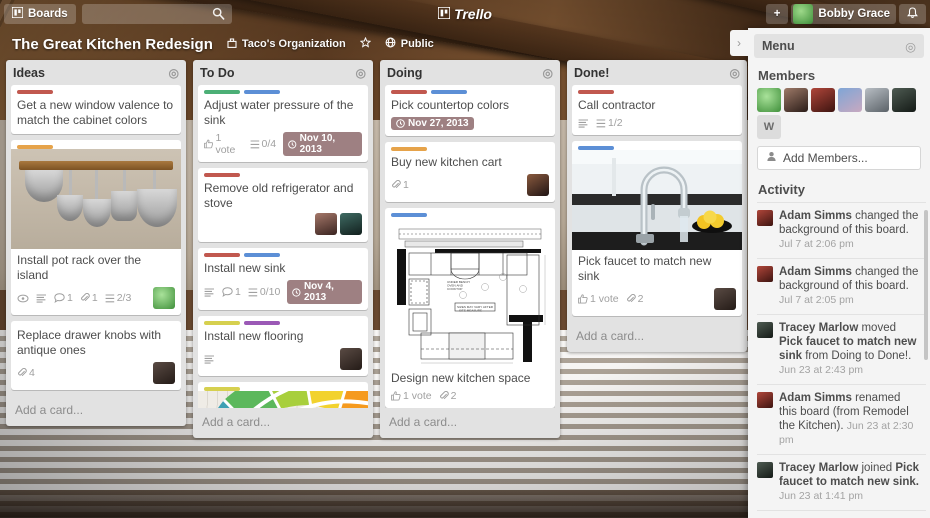 This screenshot has height=518, width=930. Describe the element at coordinates (432, 123) in the screenshot. I see `due-date-badge: Nov 27, 2013` at that location.